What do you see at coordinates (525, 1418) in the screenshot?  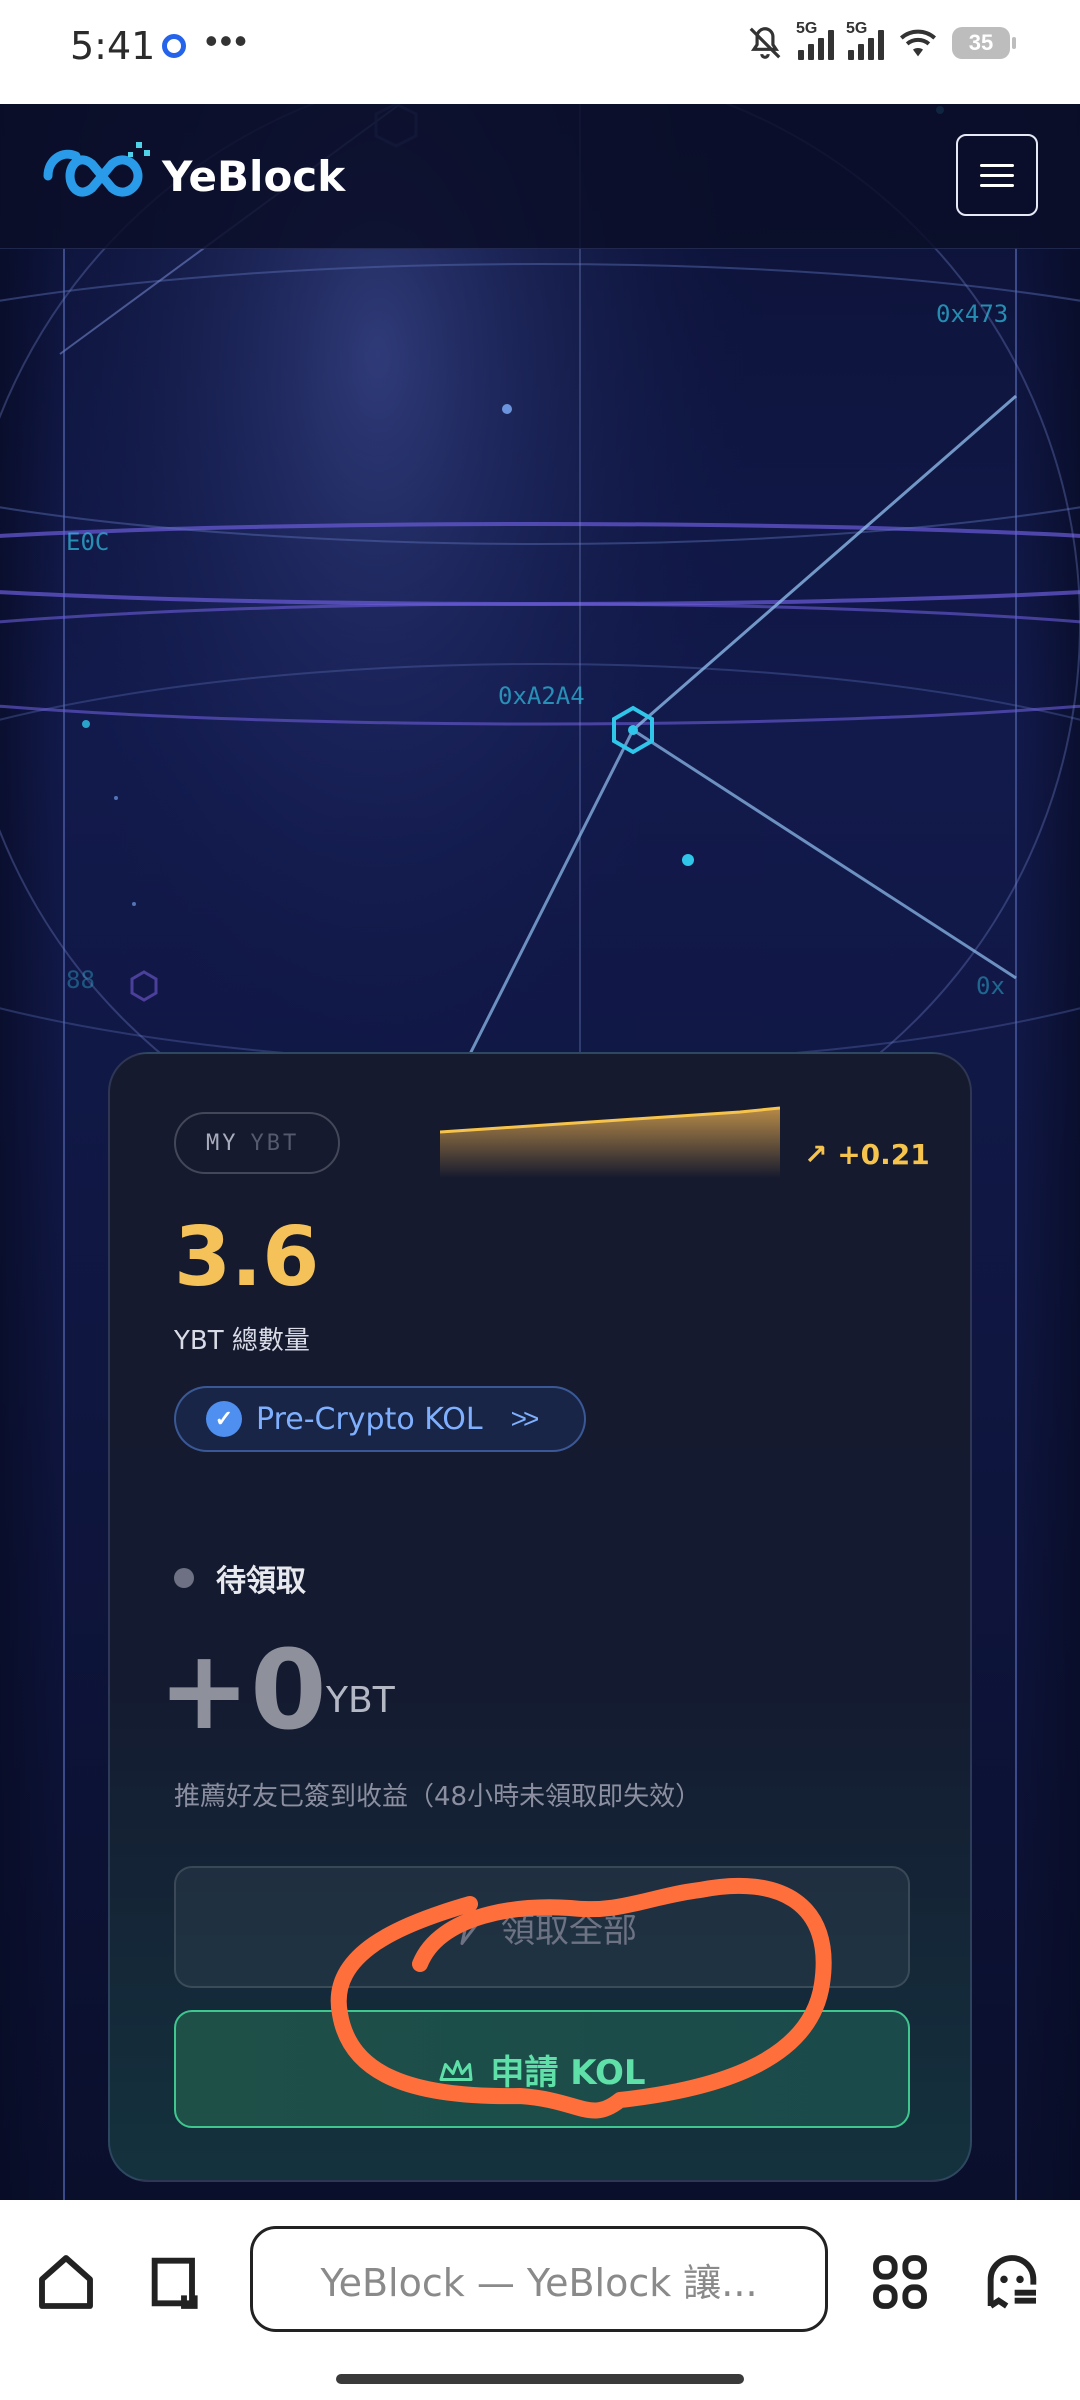 I see `chevrons-right-icon: >>` at bounding box center [525, 1418].